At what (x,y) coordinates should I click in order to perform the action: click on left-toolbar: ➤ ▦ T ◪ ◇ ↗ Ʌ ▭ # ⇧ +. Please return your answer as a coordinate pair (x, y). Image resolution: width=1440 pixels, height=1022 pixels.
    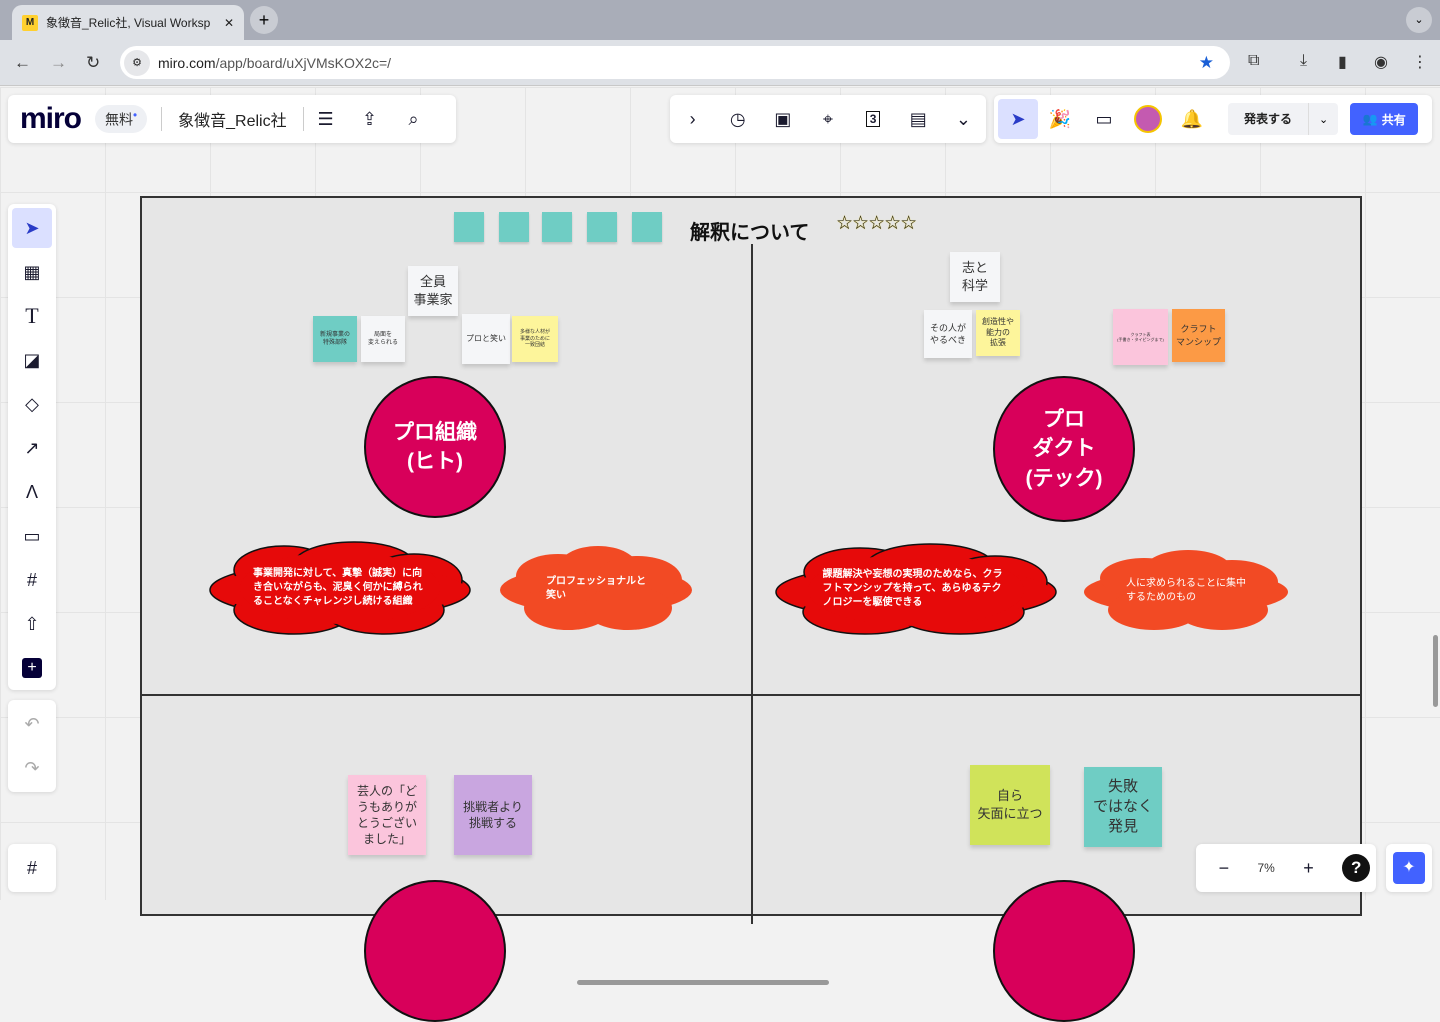
    Looking at the image, I should click on (32, 447).